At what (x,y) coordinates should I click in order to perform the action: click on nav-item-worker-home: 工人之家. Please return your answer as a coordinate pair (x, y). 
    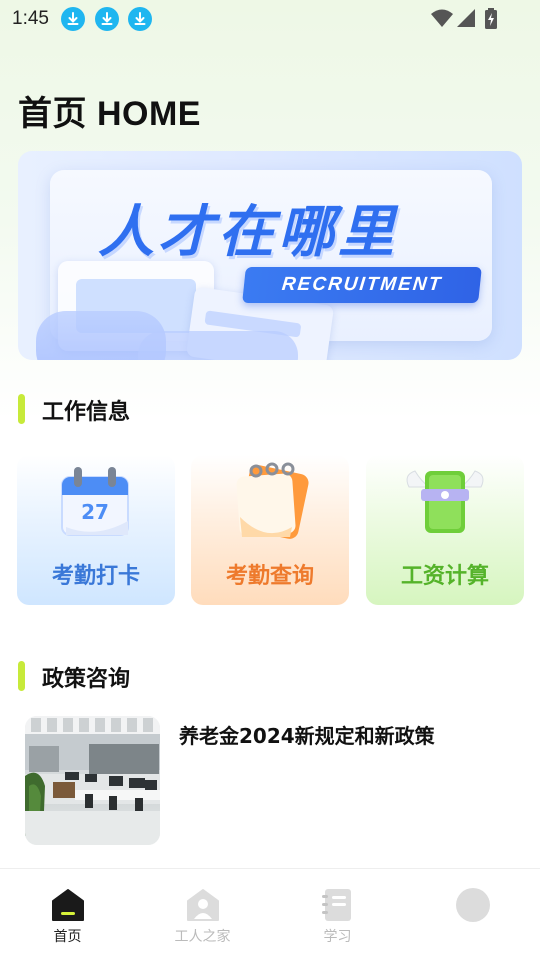
    Looking at the image, I should click on (202, 914).